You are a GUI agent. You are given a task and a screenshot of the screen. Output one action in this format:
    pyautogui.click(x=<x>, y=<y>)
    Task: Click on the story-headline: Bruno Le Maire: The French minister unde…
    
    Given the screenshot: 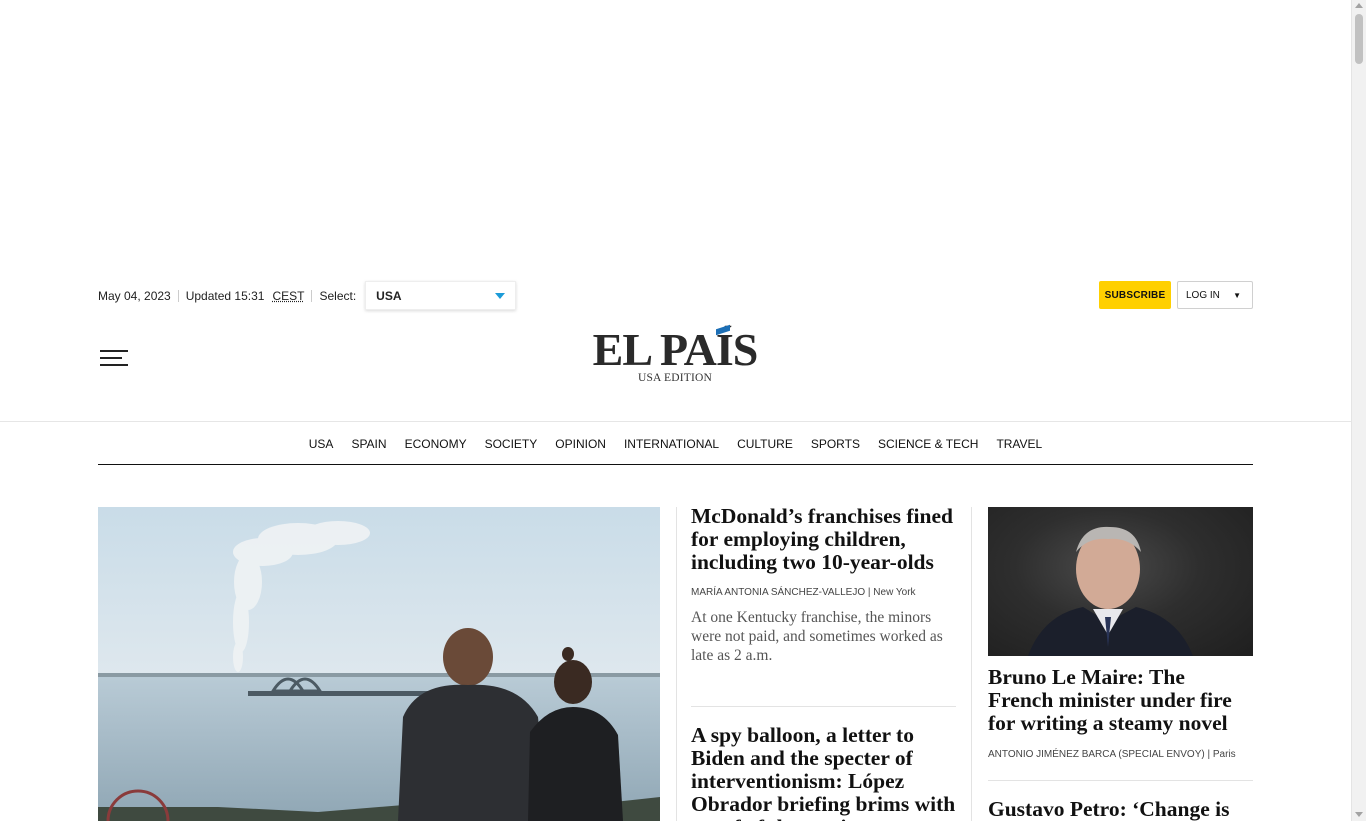 What is the action you would take?
    pyautogui.click(x=1120, y=700)
    